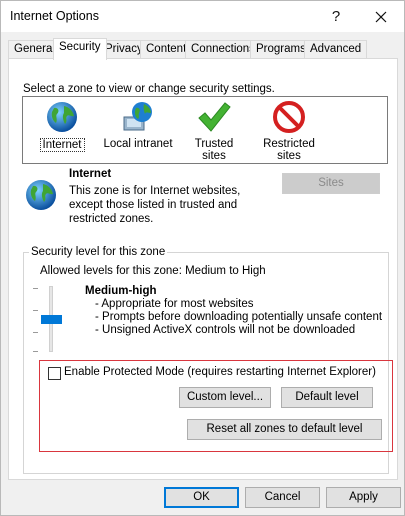 The image size is (405, 516). I want to click on zone-local-intranet: Local intranet, so click(138, 124).